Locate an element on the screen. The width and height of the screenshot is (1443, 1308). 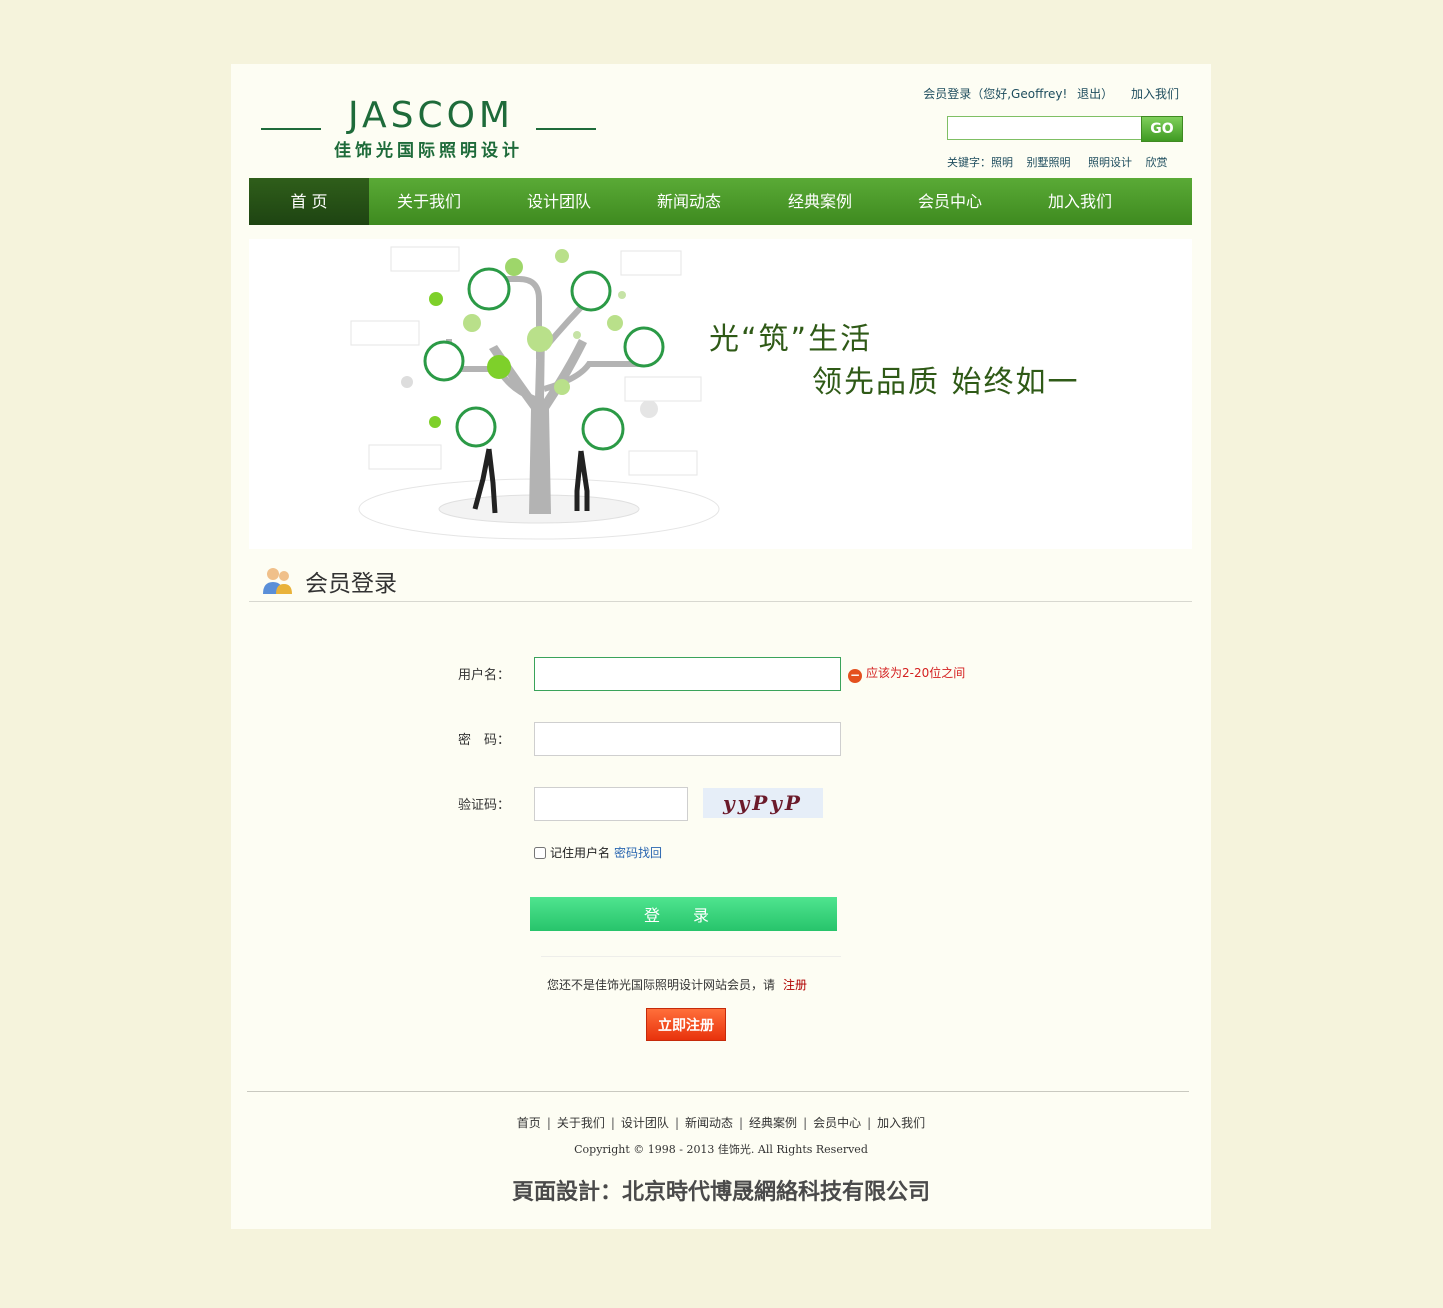
username-label: 用户名： is located at coordinates (484, 675).